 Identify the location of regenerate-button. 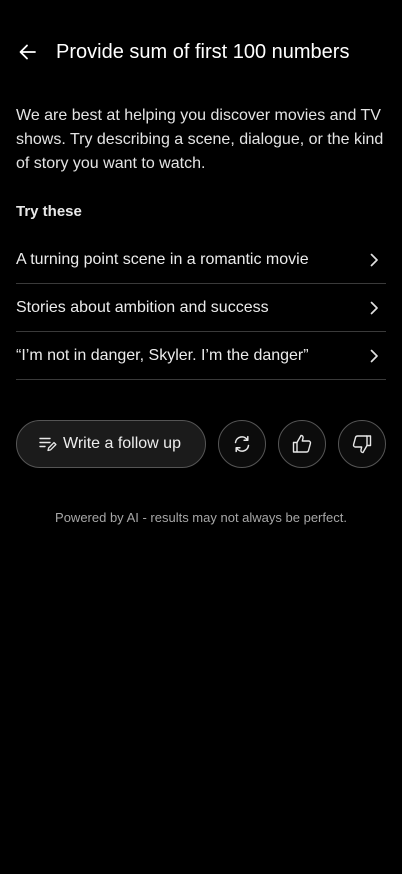
(242, 444).